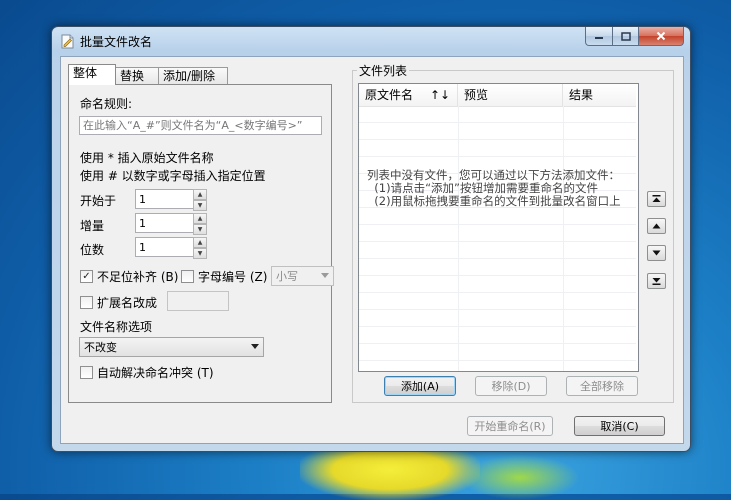 The image size is (731, 500). What do you see at coordinates (137, 76) in the screenshot?
I see `tab-replace: 替换` at bounding box center [137, 76].